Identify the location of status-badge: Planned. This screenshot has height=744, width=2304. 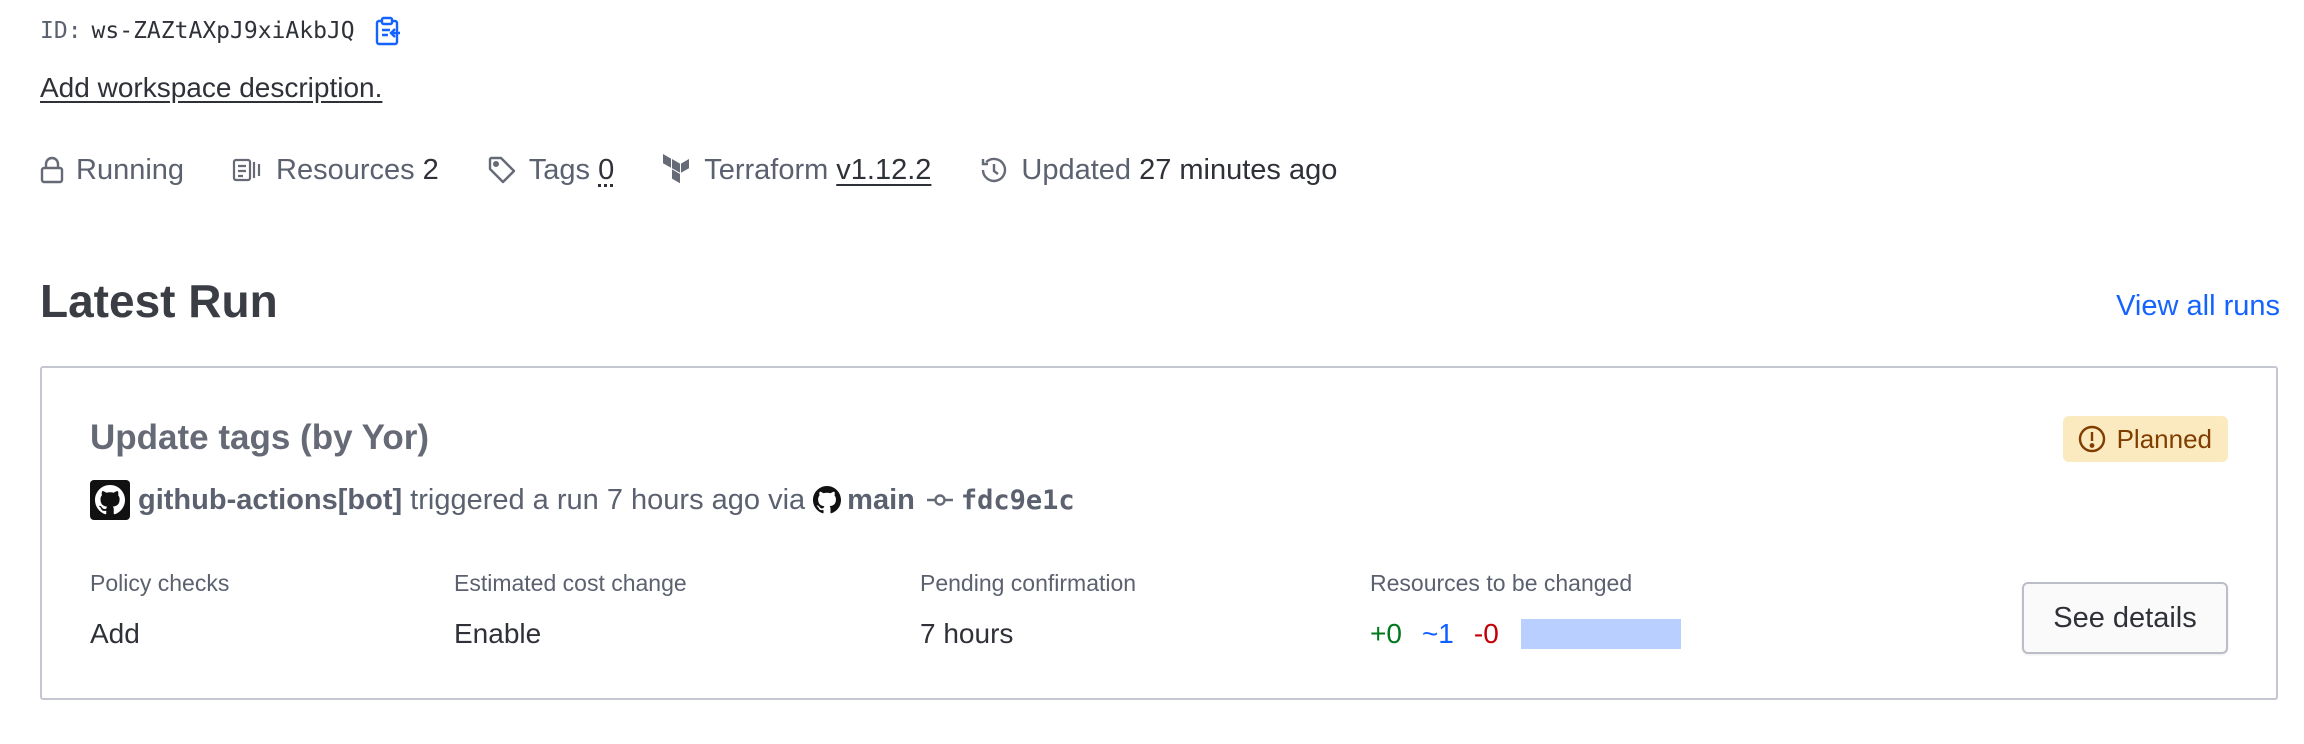
(2145, 439).